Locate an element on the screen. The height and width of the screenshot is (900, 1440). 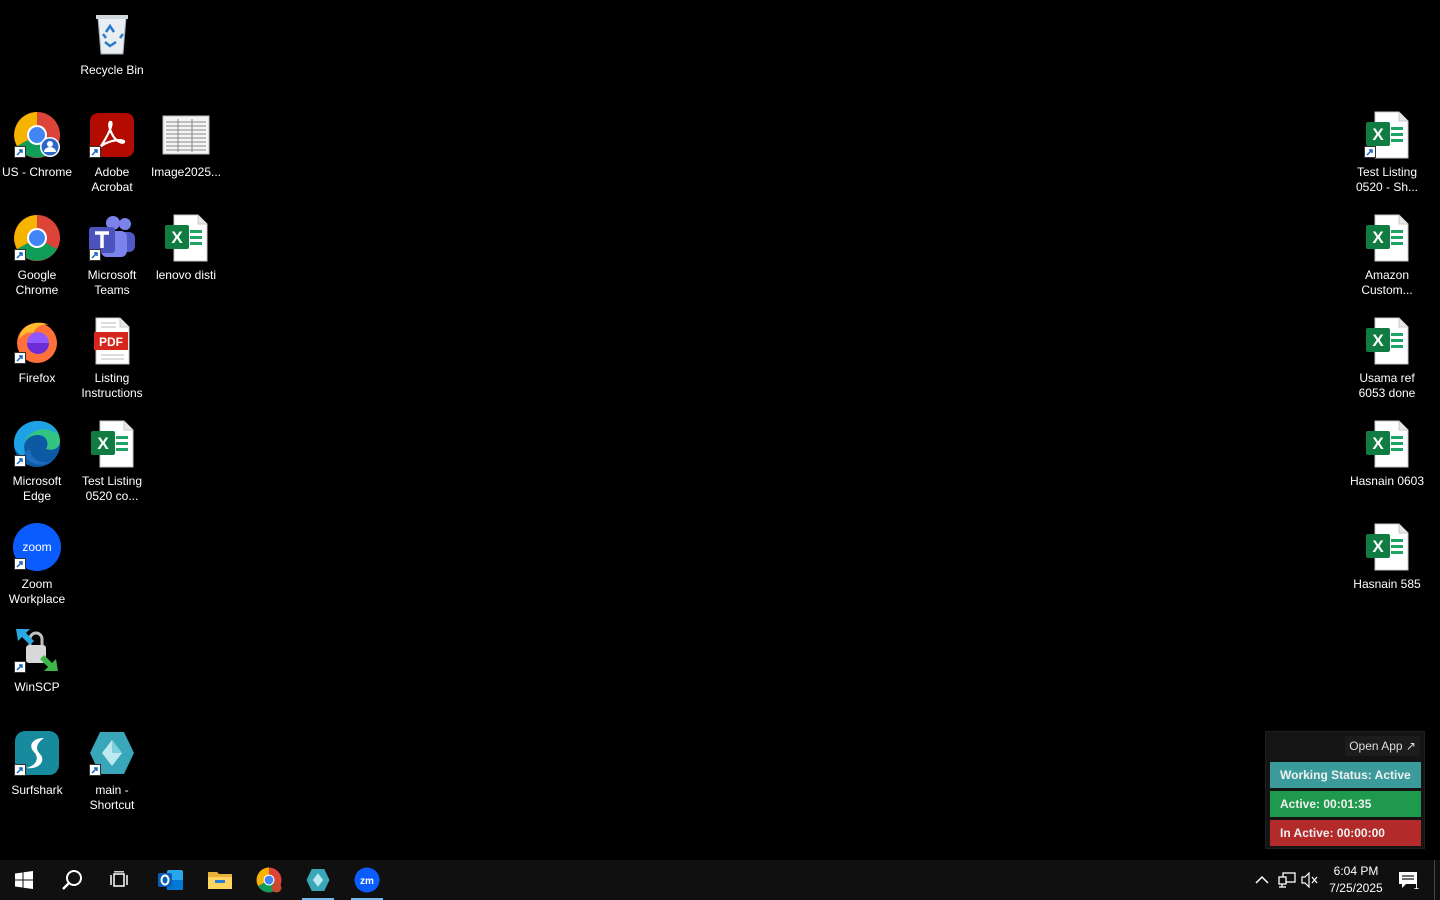
desktop-icon-microsoft-edge: Microsoft Edge is located at coordinates (37, 461).